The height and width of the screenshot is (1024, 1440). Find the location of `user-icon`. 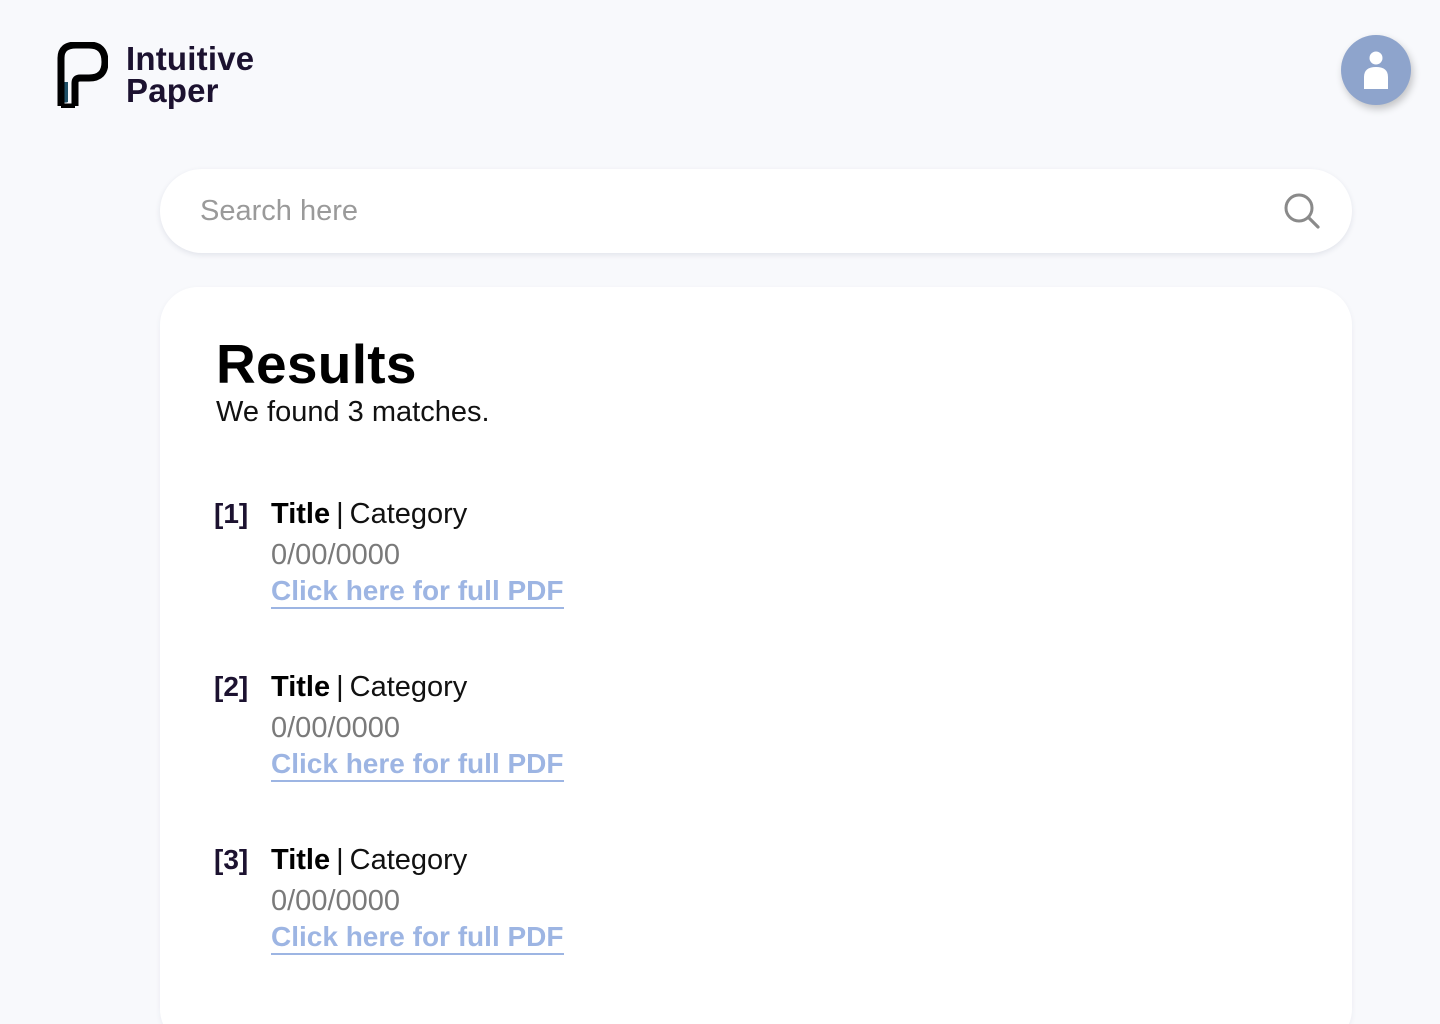

user-icon is located at coordinates (1376, 70).